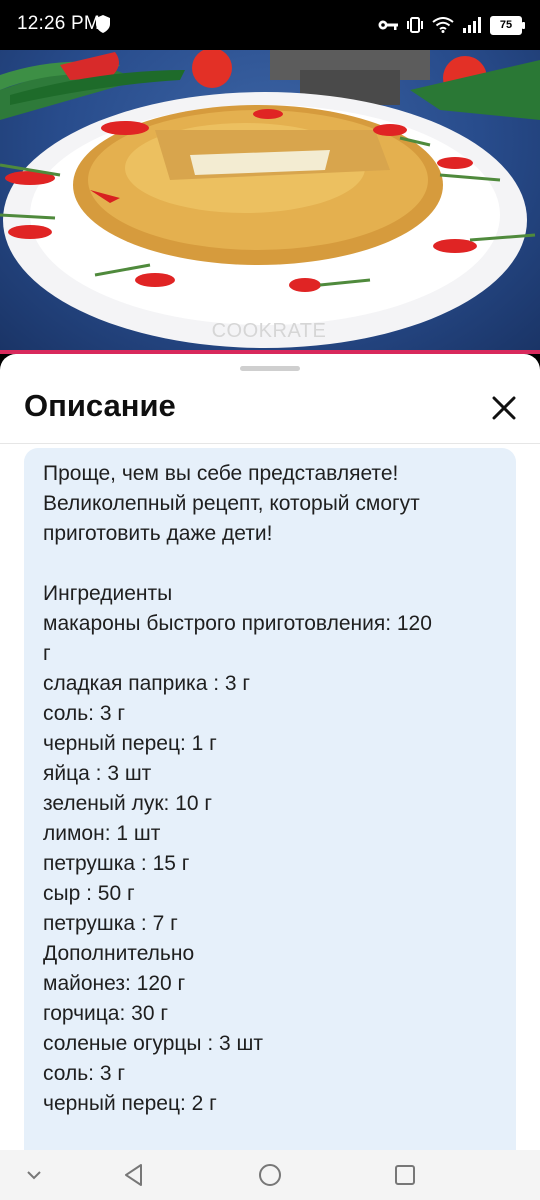 The width and height of the screenshot is (540, 1200). I want to click on description-line: лимон: 1 шт, so click(102, 833).